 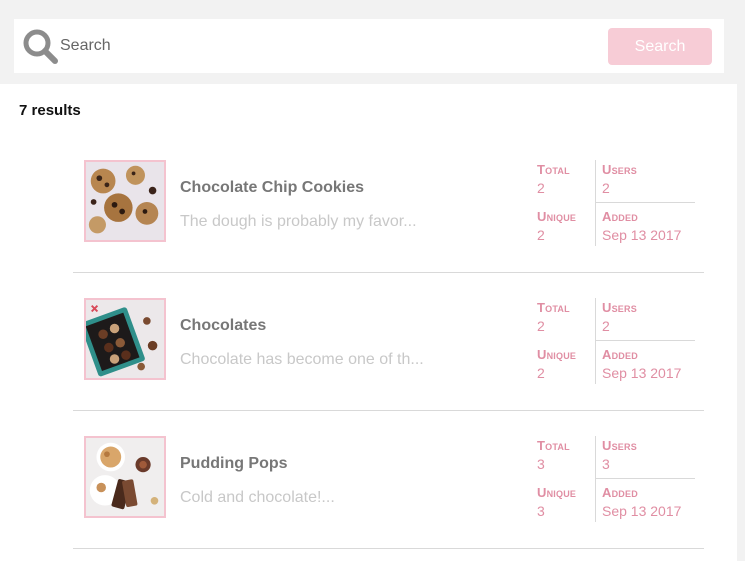 What do you see at coordinates (223, 326) in the screenshot?
I see `result-title: Chocolates` at bounding box center [223, 326].